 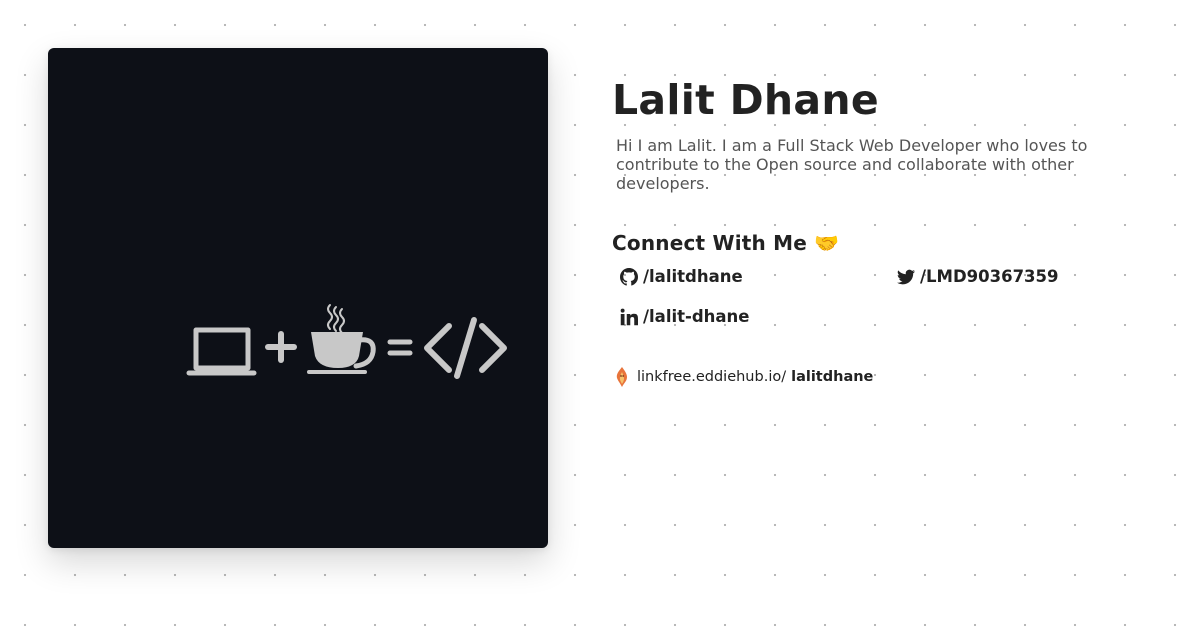 I want to click on linkfree-handle: lalitdhane, so click(x=832, y=377).